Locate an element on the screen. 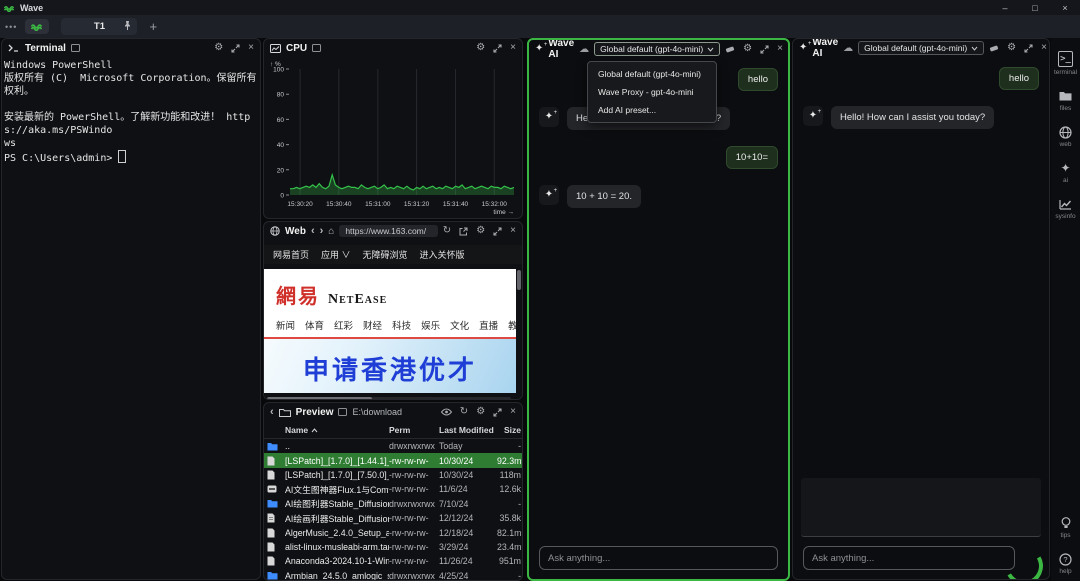 The width and height of the screenshot is (1080, 581). preview-header: ‹ Preview E:\download ↻ ⚙ × is located at coordinates (393, 412).